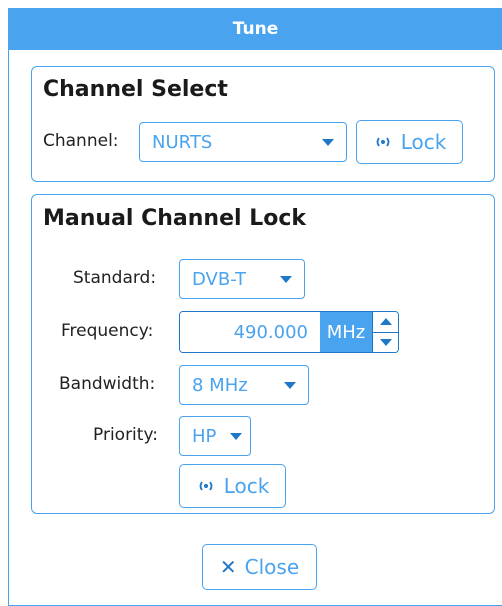 This screenshot has height=606, width=502. I want to click on frequency-field: 490.000 MHz, so click(289, 332).